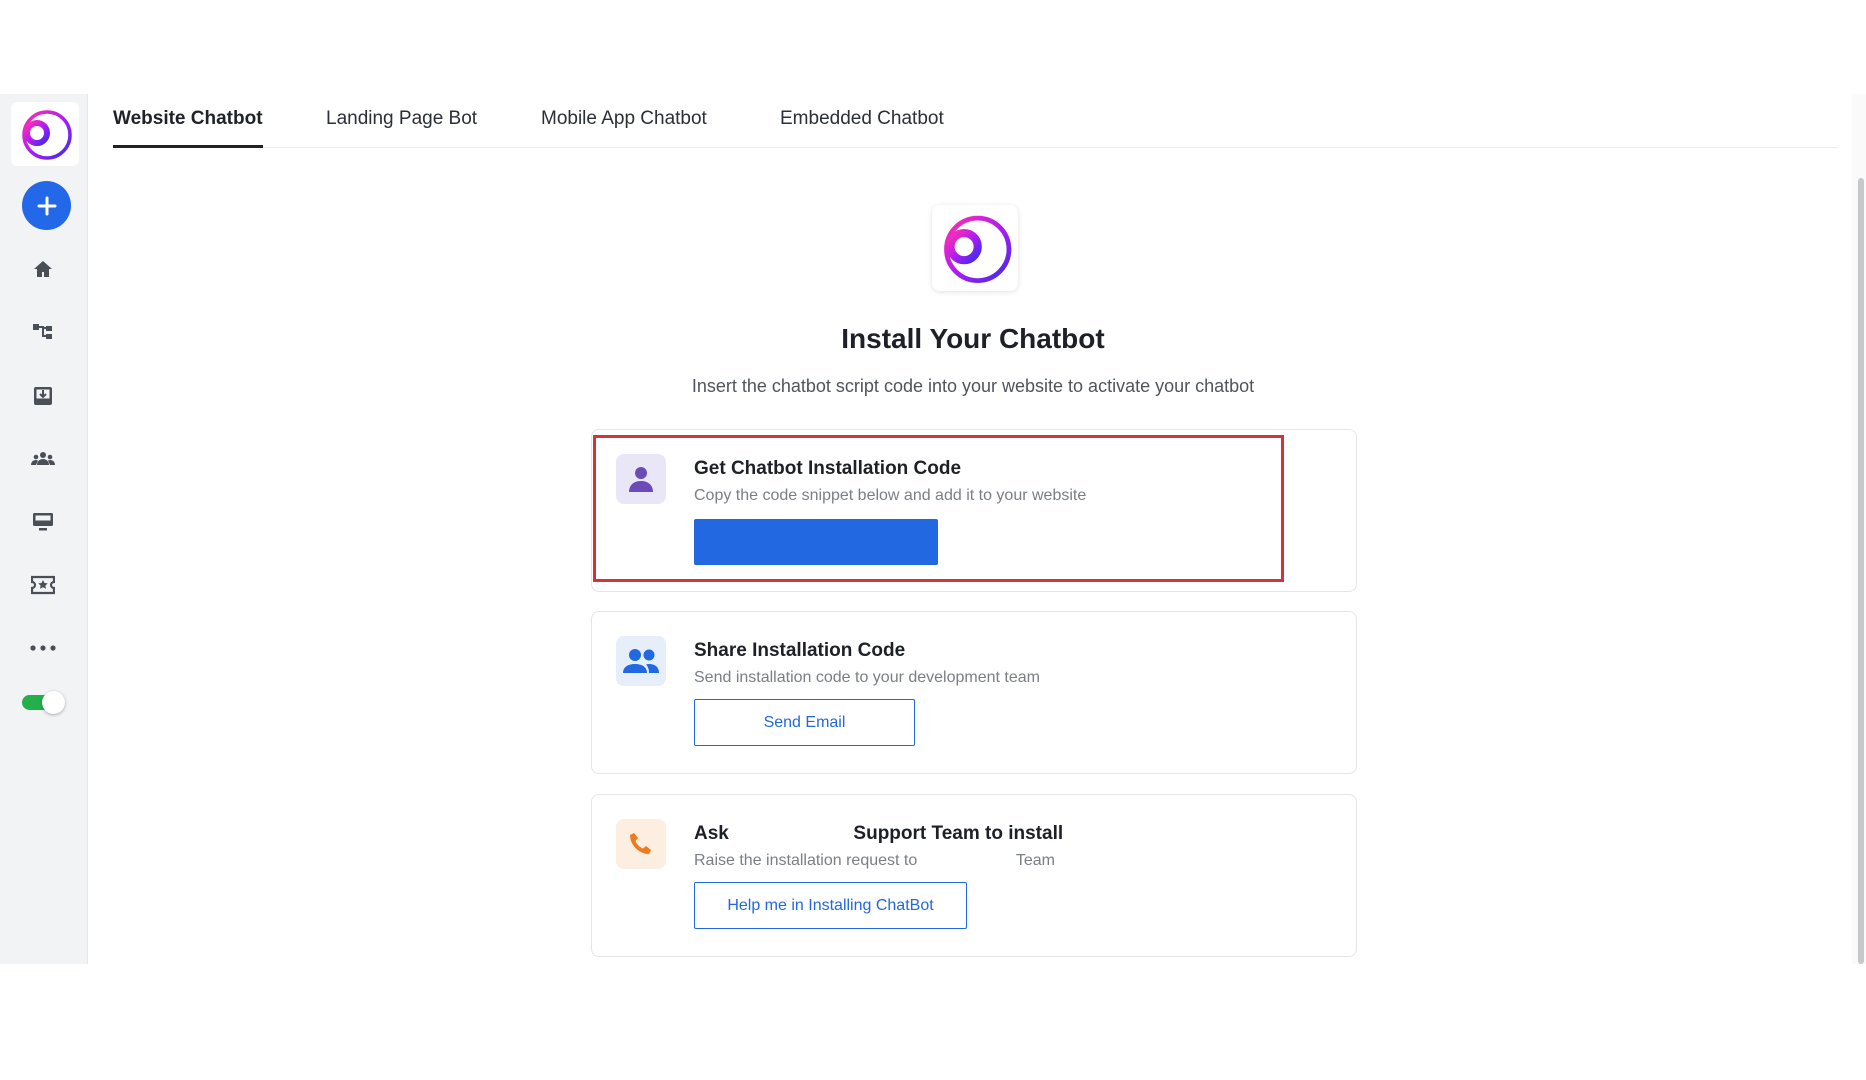  I want to click on page-title: Install Your Chatbot, so click(973, 338).